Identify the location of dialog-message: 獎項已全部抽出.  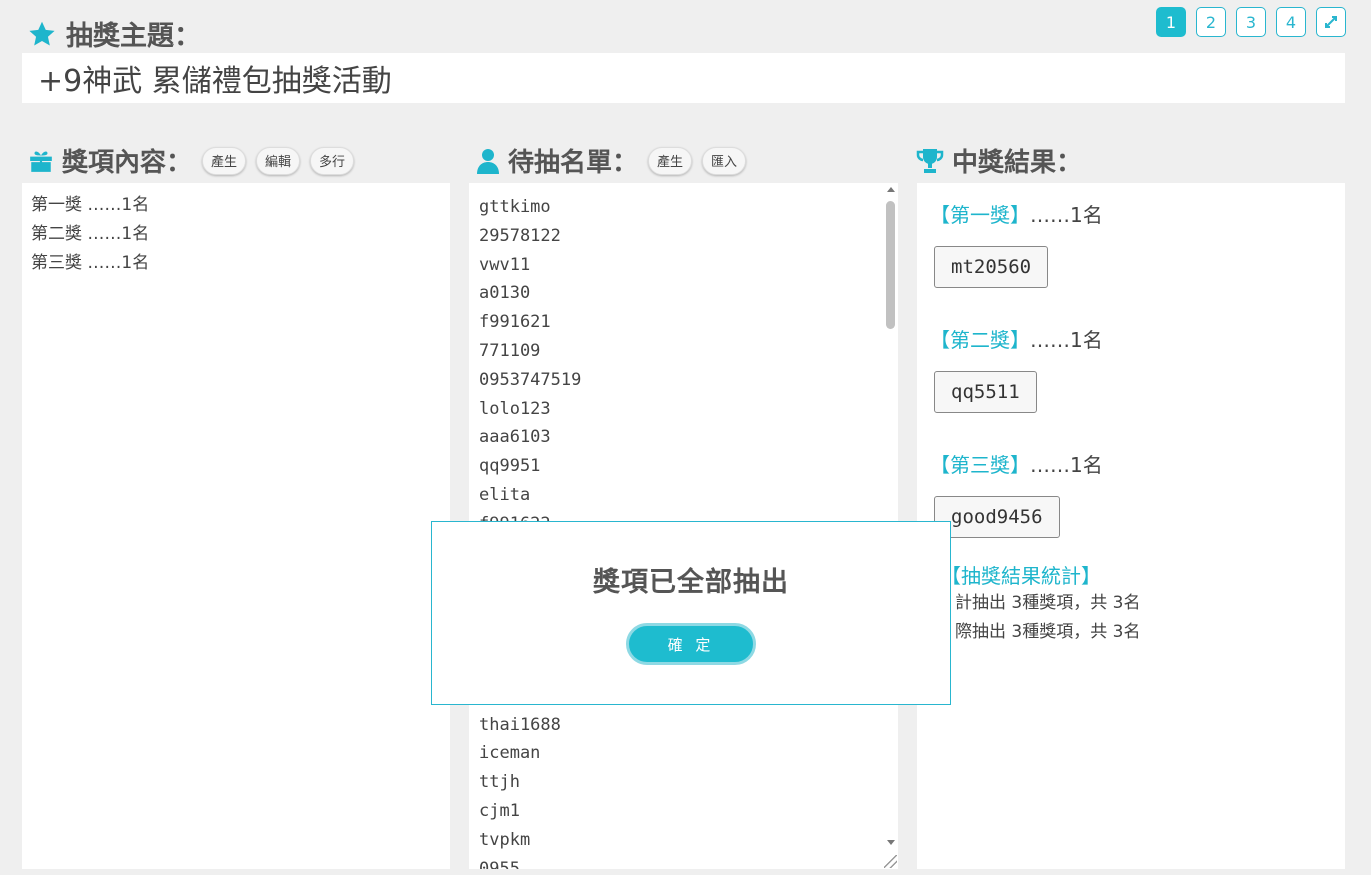
(691, 582).